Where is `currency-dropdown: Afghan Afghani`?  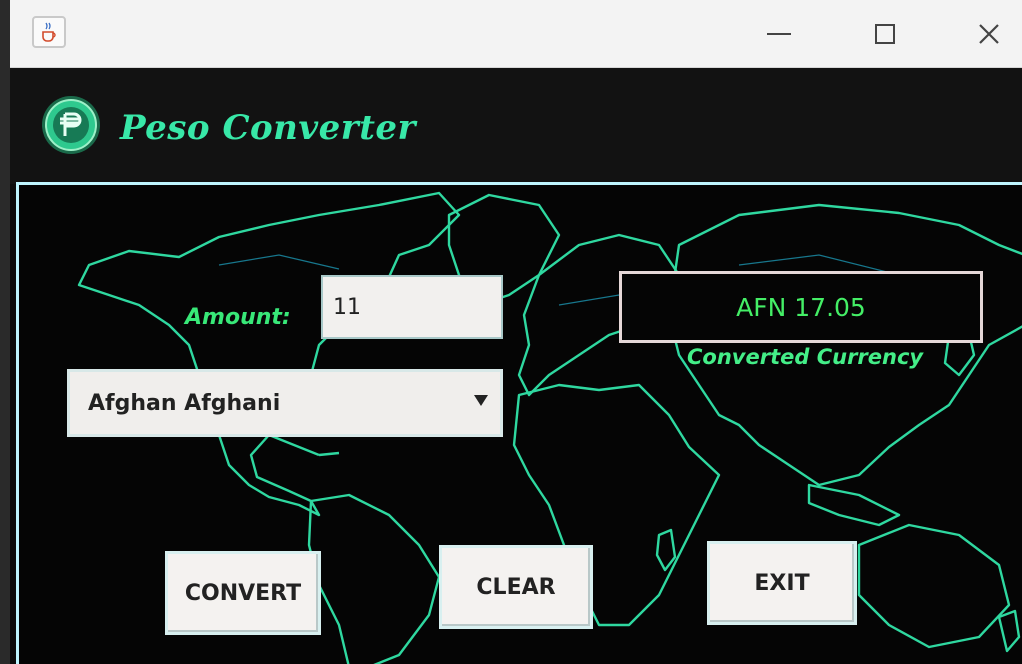 currency-dropdown: Afghan Afghani is located at coordinates (285, 403).